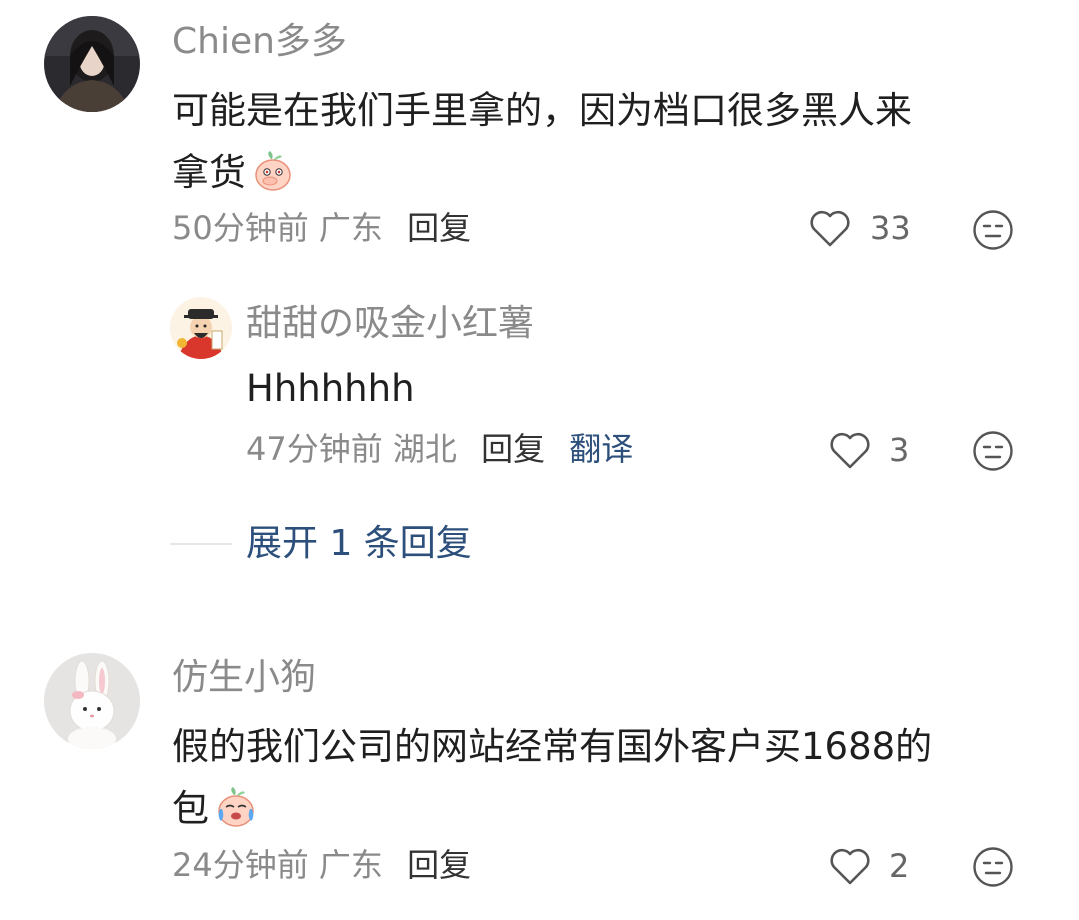 The image size is (1079, 920). Describe the element at coordinates (273, 170) in the screenshot. I see `peach-covering-mouth-emoji-icon` at that location.